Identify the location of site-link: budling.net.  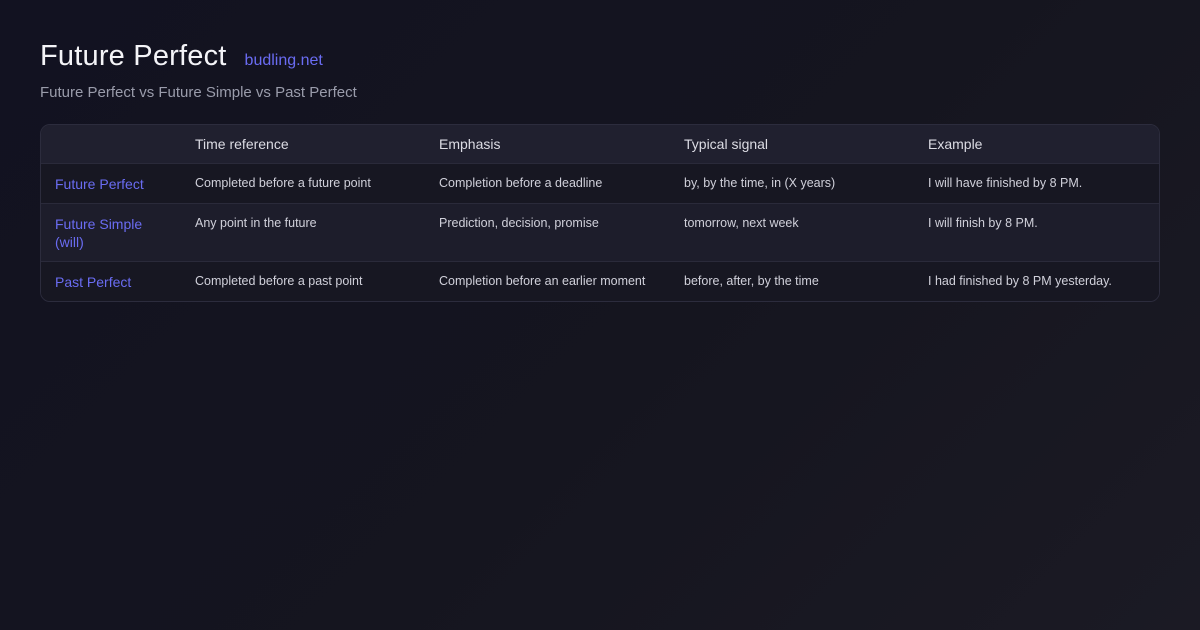
(284, 61).